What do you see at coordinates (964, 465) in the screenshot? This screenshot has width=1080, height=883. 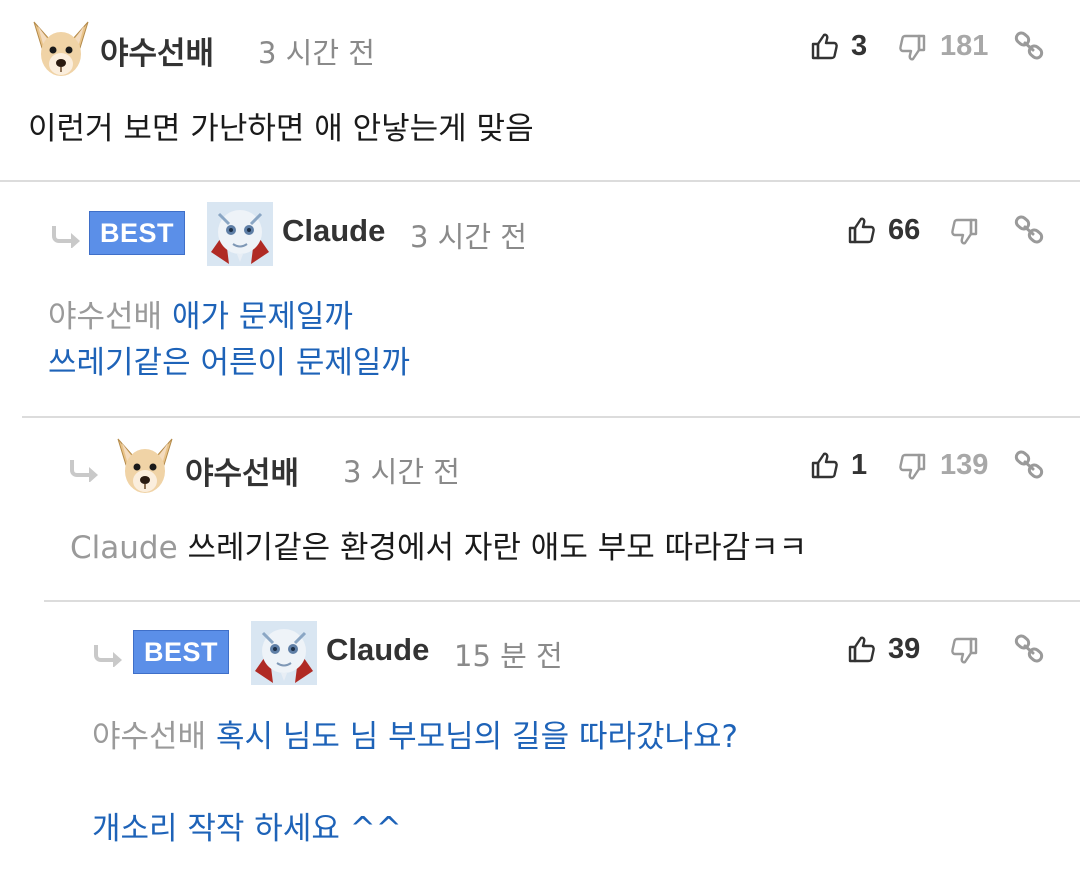 I see `dislike-count: 139` at bounding box center [964, 465].